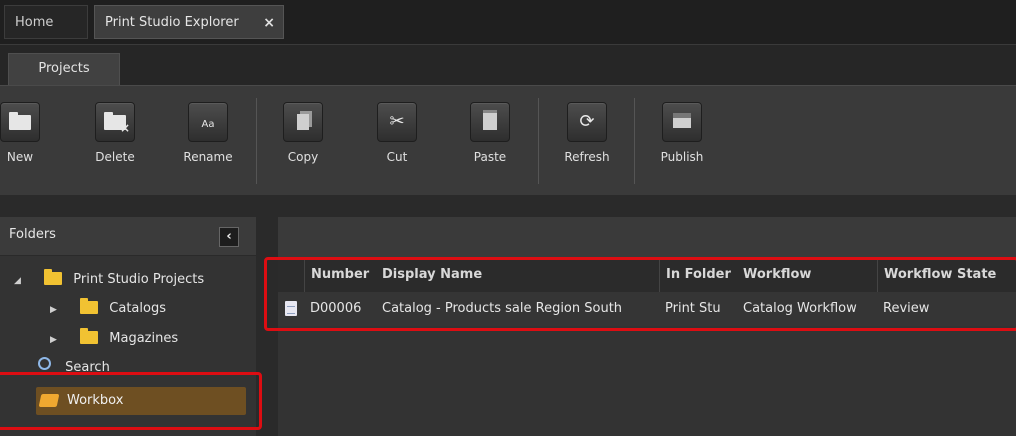 This screenshot has width=1016, height=436. I want to click on delete-folder-icon: ×, so click(115, 122).